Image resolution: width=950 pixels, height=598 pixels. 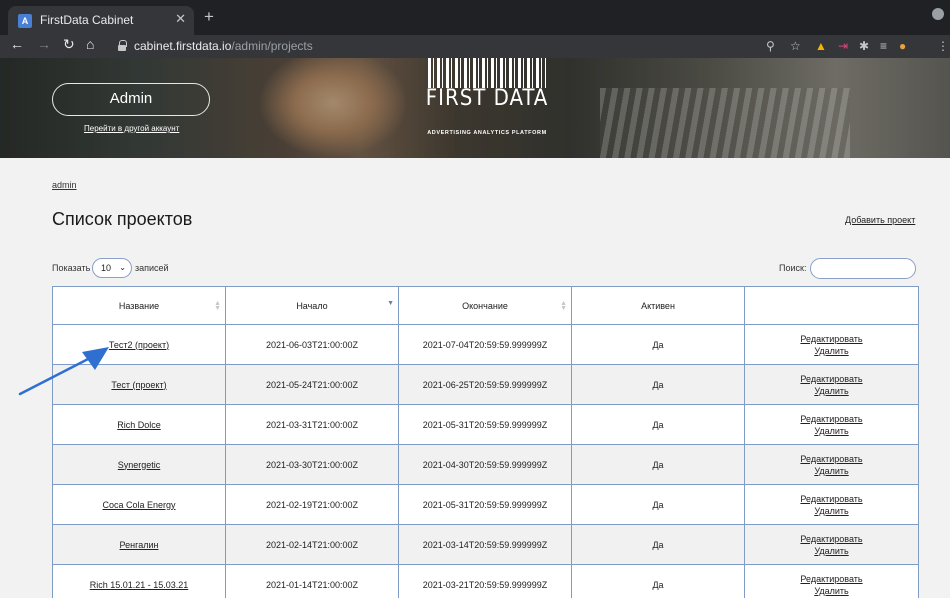 What do you see at coordinates (843, 46) in the screenshot?
I see `extension-arrow-icon: ⇥` at bounding box center [843, 46].